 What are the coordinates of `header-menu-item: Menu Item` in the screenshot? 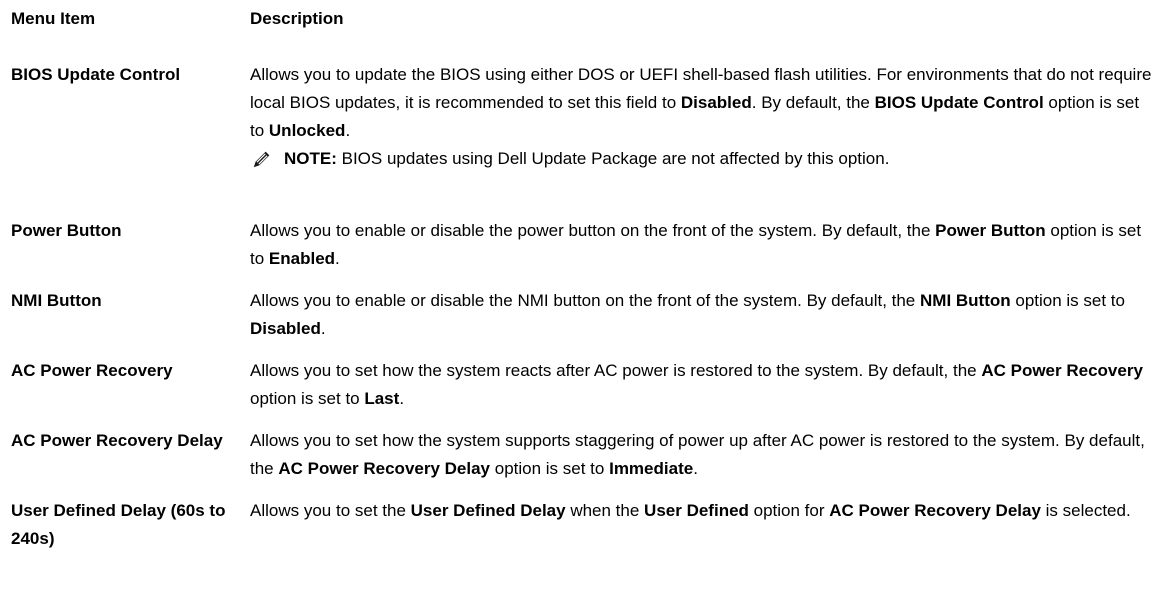 It's located at (53, 18).